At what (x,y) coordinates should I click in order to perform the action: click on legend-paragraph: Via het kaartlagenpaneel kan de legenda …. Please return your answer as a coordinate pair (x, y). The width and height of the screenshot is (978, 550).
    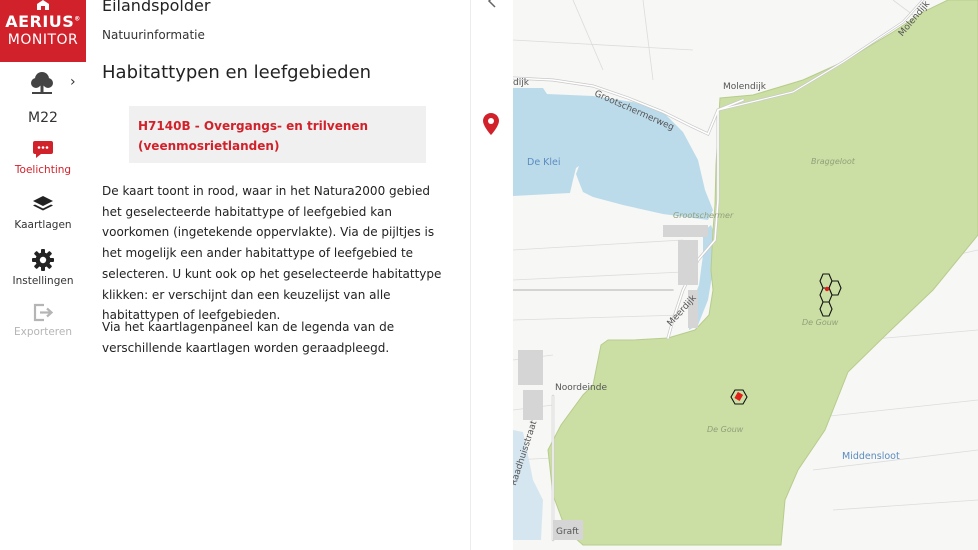
    Looking at the image, I should click on (248, 337).